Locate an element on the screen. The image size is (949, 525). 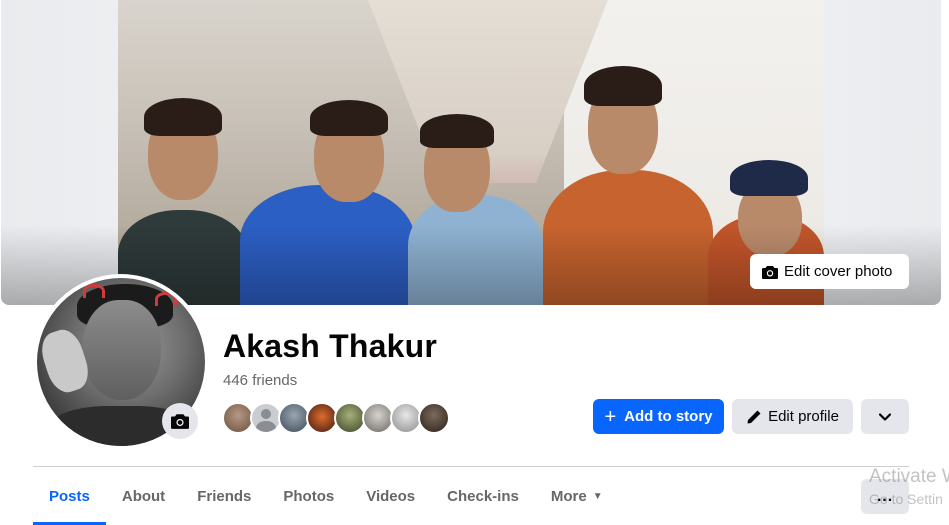
profile-options-button is located at coordinates (885, 416).